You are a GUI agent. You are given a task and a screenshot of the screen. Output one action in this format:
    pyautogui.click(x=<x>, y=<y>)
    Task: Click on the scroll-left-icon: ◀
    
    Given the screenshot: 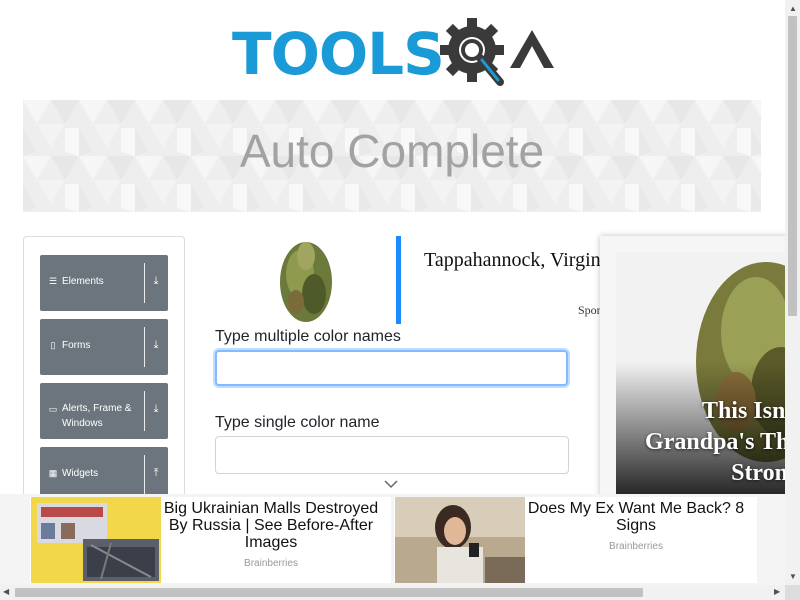 What is the action you would take?
    pyautogui.click(x=6, y=591)
    